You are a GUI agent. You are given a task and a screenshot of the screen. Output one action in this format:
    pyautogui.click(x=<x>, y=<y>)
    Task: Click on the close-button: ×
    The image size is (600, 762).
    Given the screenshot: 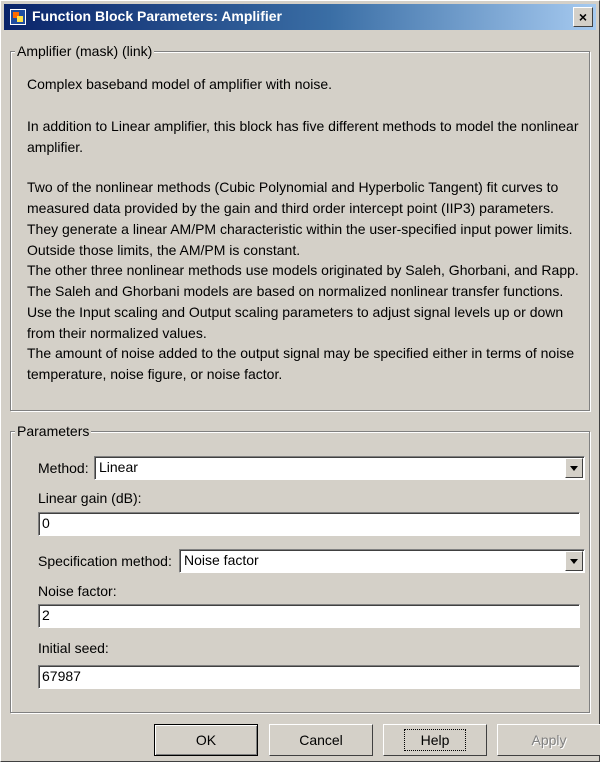 What is the action you would take?
    pyautogui.click(x=583, y=17)
    